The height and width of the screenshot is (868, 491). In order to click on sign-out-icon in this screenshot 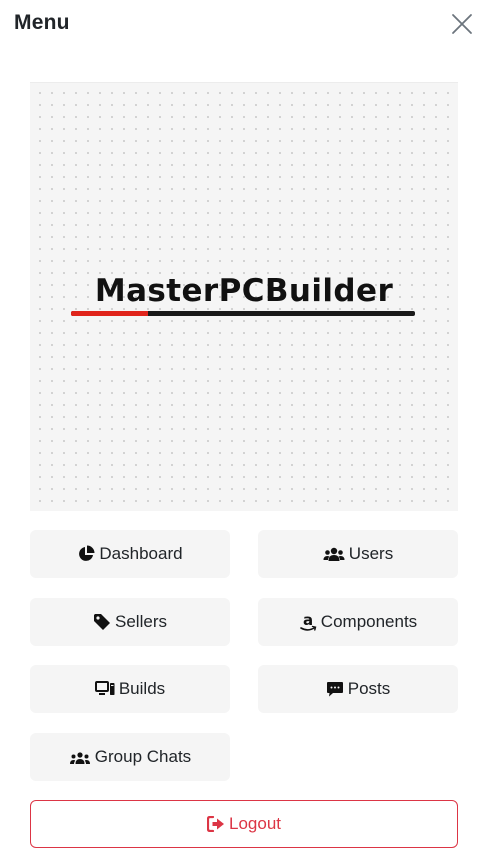, I will do `click(216, 824)`.